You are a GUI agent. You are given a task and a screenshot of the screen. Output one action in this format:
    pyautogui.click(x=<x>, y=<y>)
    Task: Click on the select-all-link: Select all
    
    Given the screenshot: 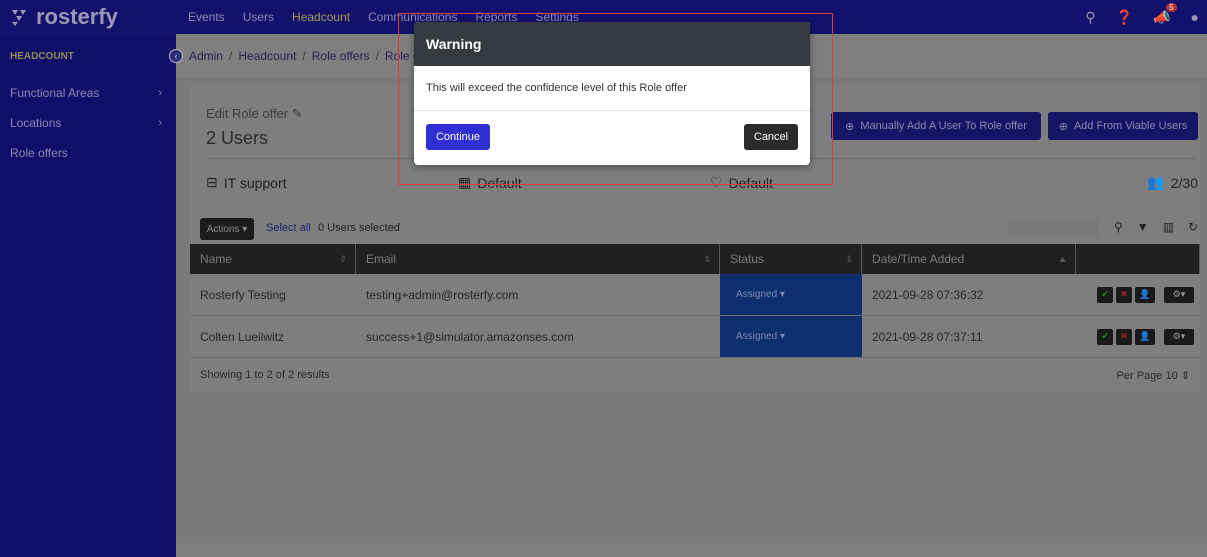 What is the action you would take?
    pyautogui.click(x=288, y=228)
    